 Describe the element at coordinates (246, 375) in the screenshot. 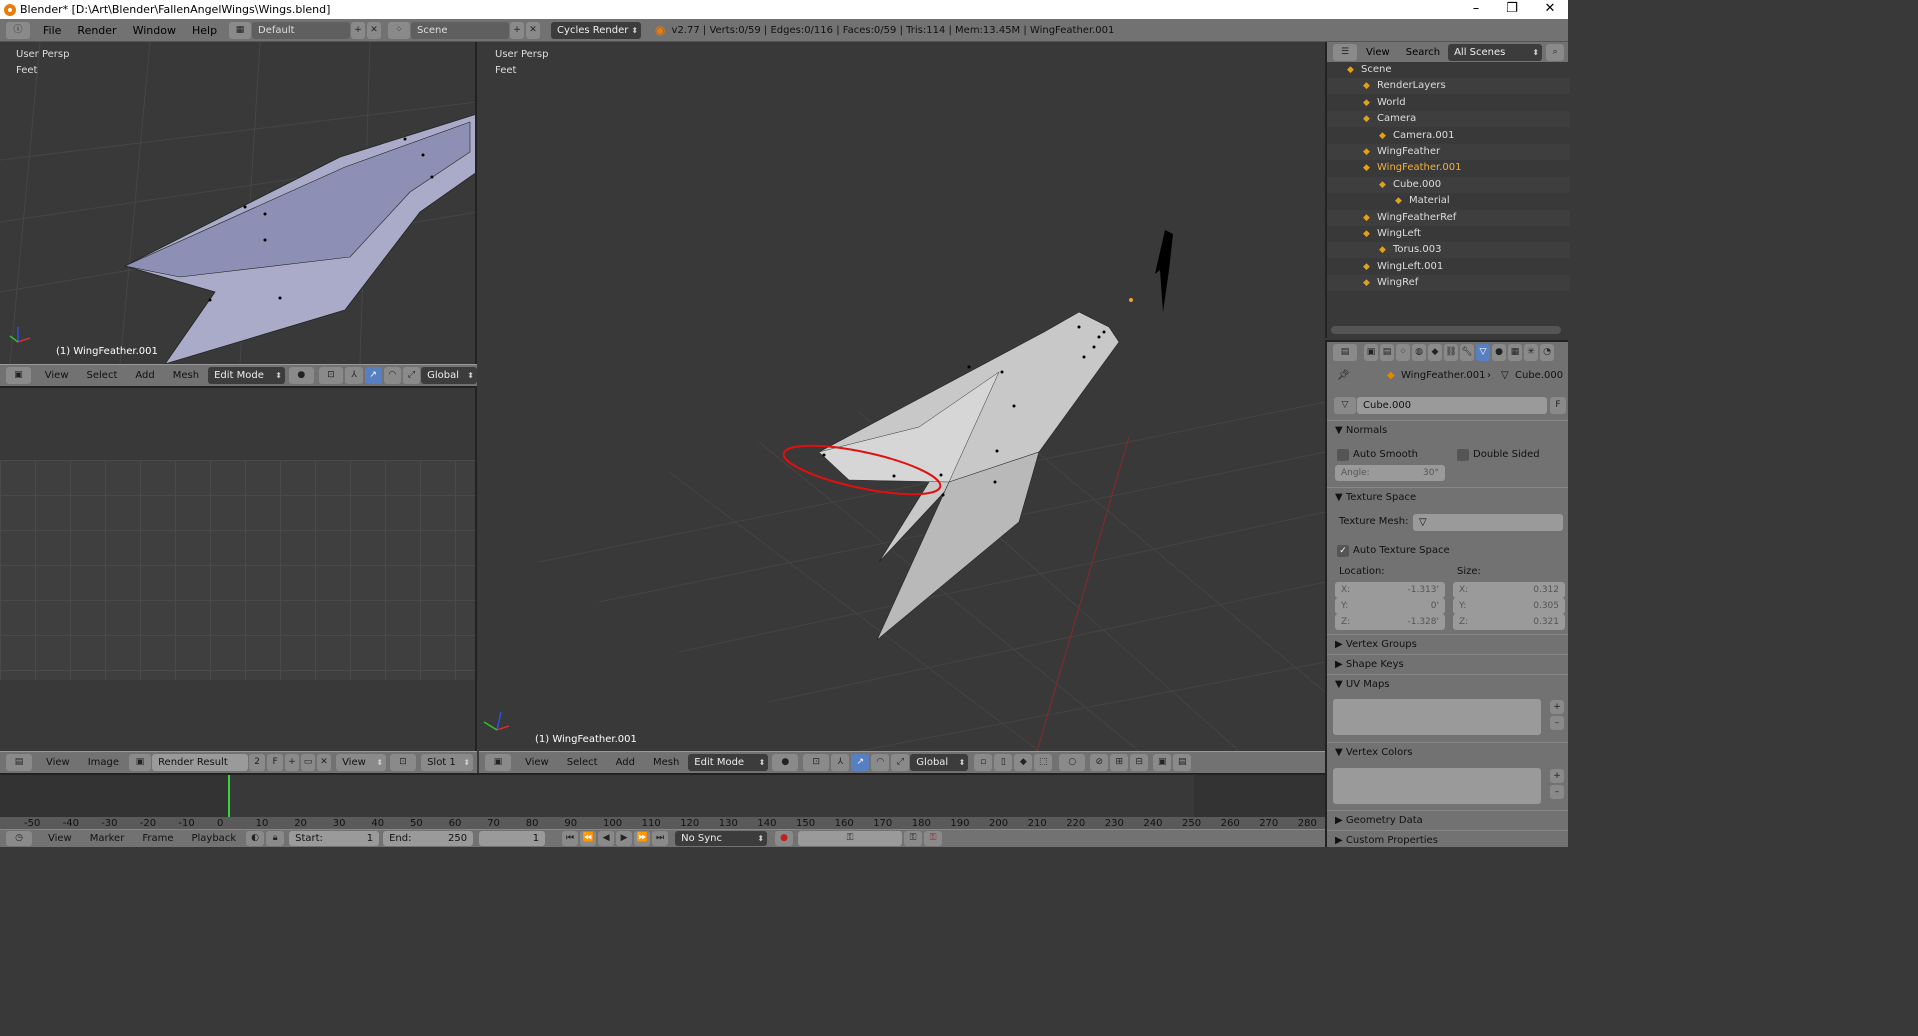

I see `left-mode-select: Edit Mode` at that location.